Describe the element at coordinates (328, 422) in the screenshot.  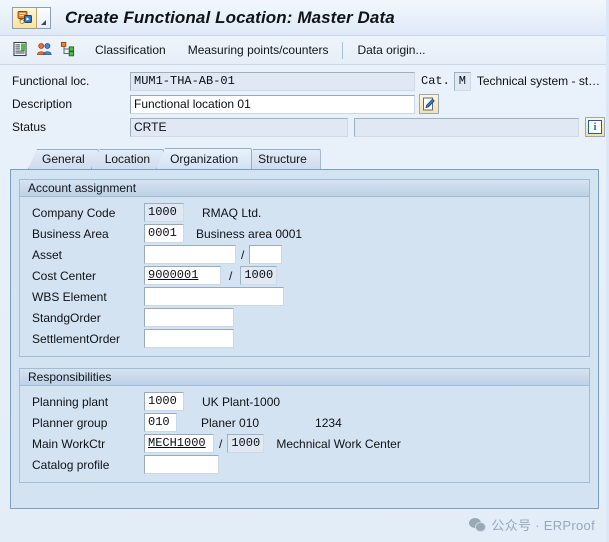
I see `planner-group-extra: 1234` at that location.